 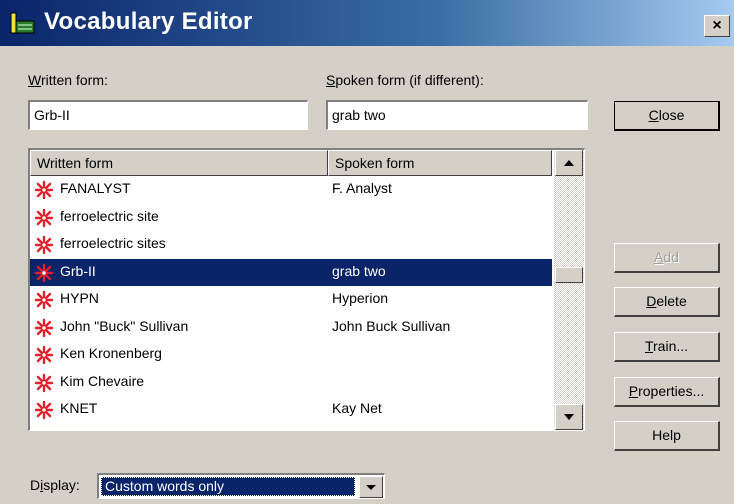 I want to click on list-item: Grb-II grab two, so click(x=291, y=272).